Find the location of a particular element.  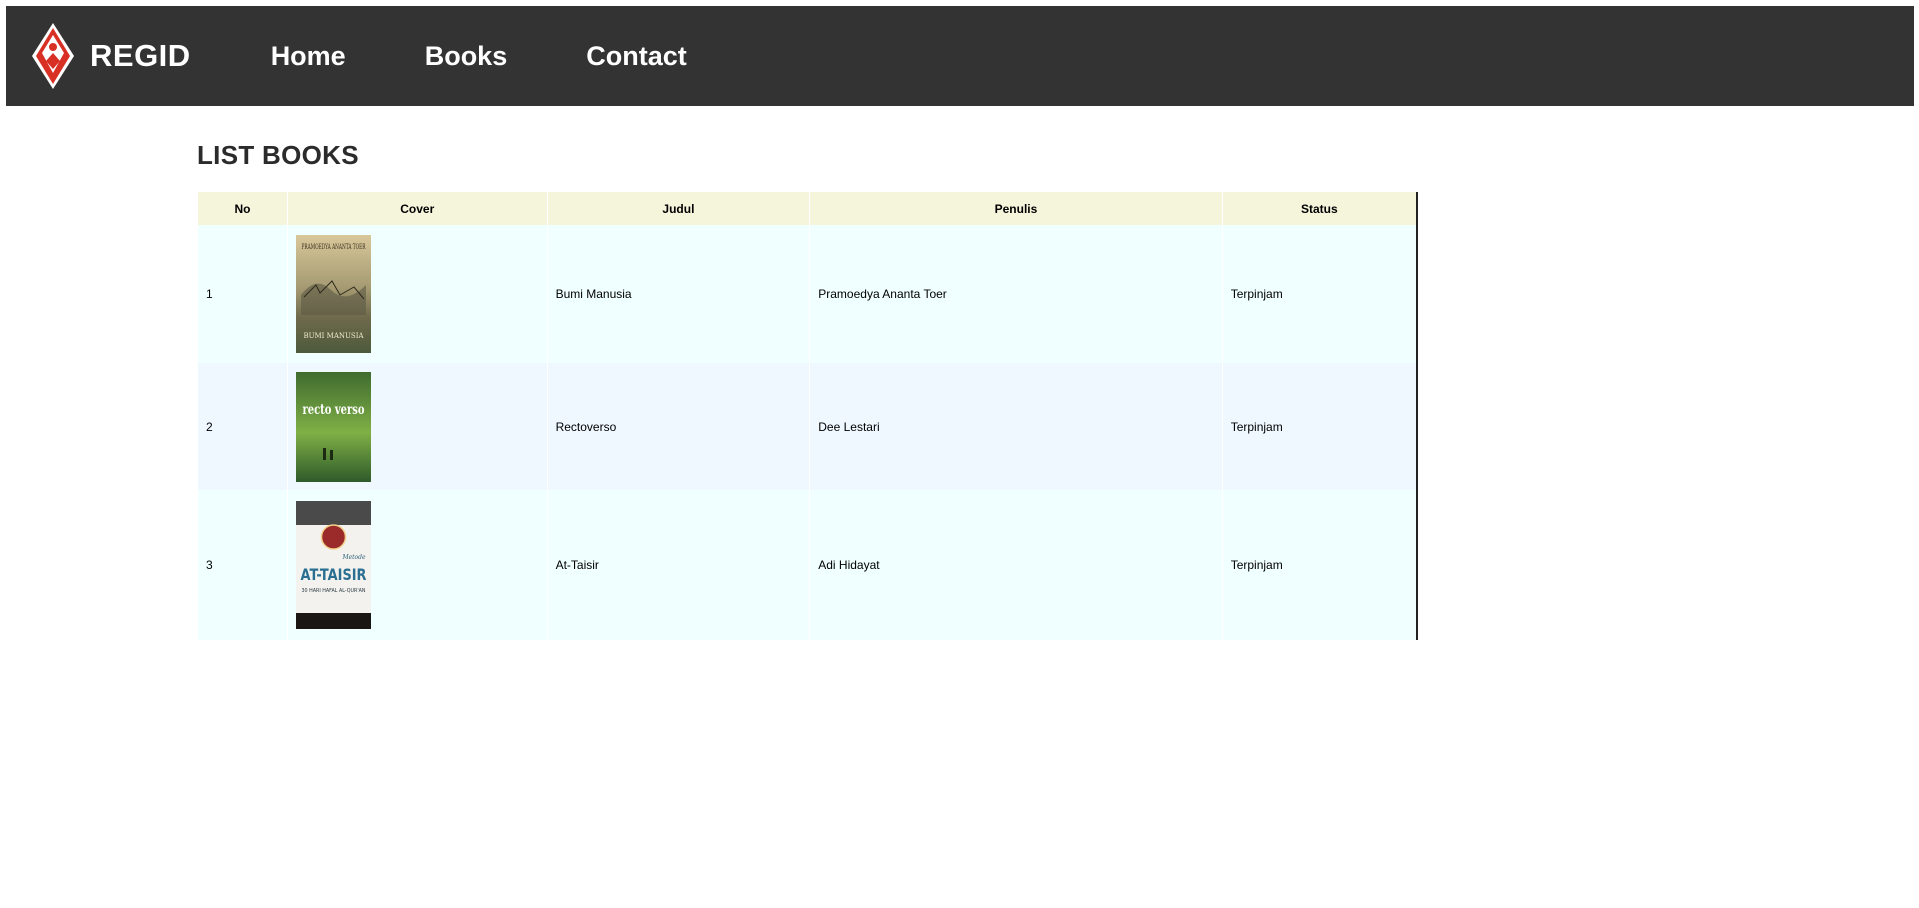

header-cover: Cover is located at coordinates (417, 208).